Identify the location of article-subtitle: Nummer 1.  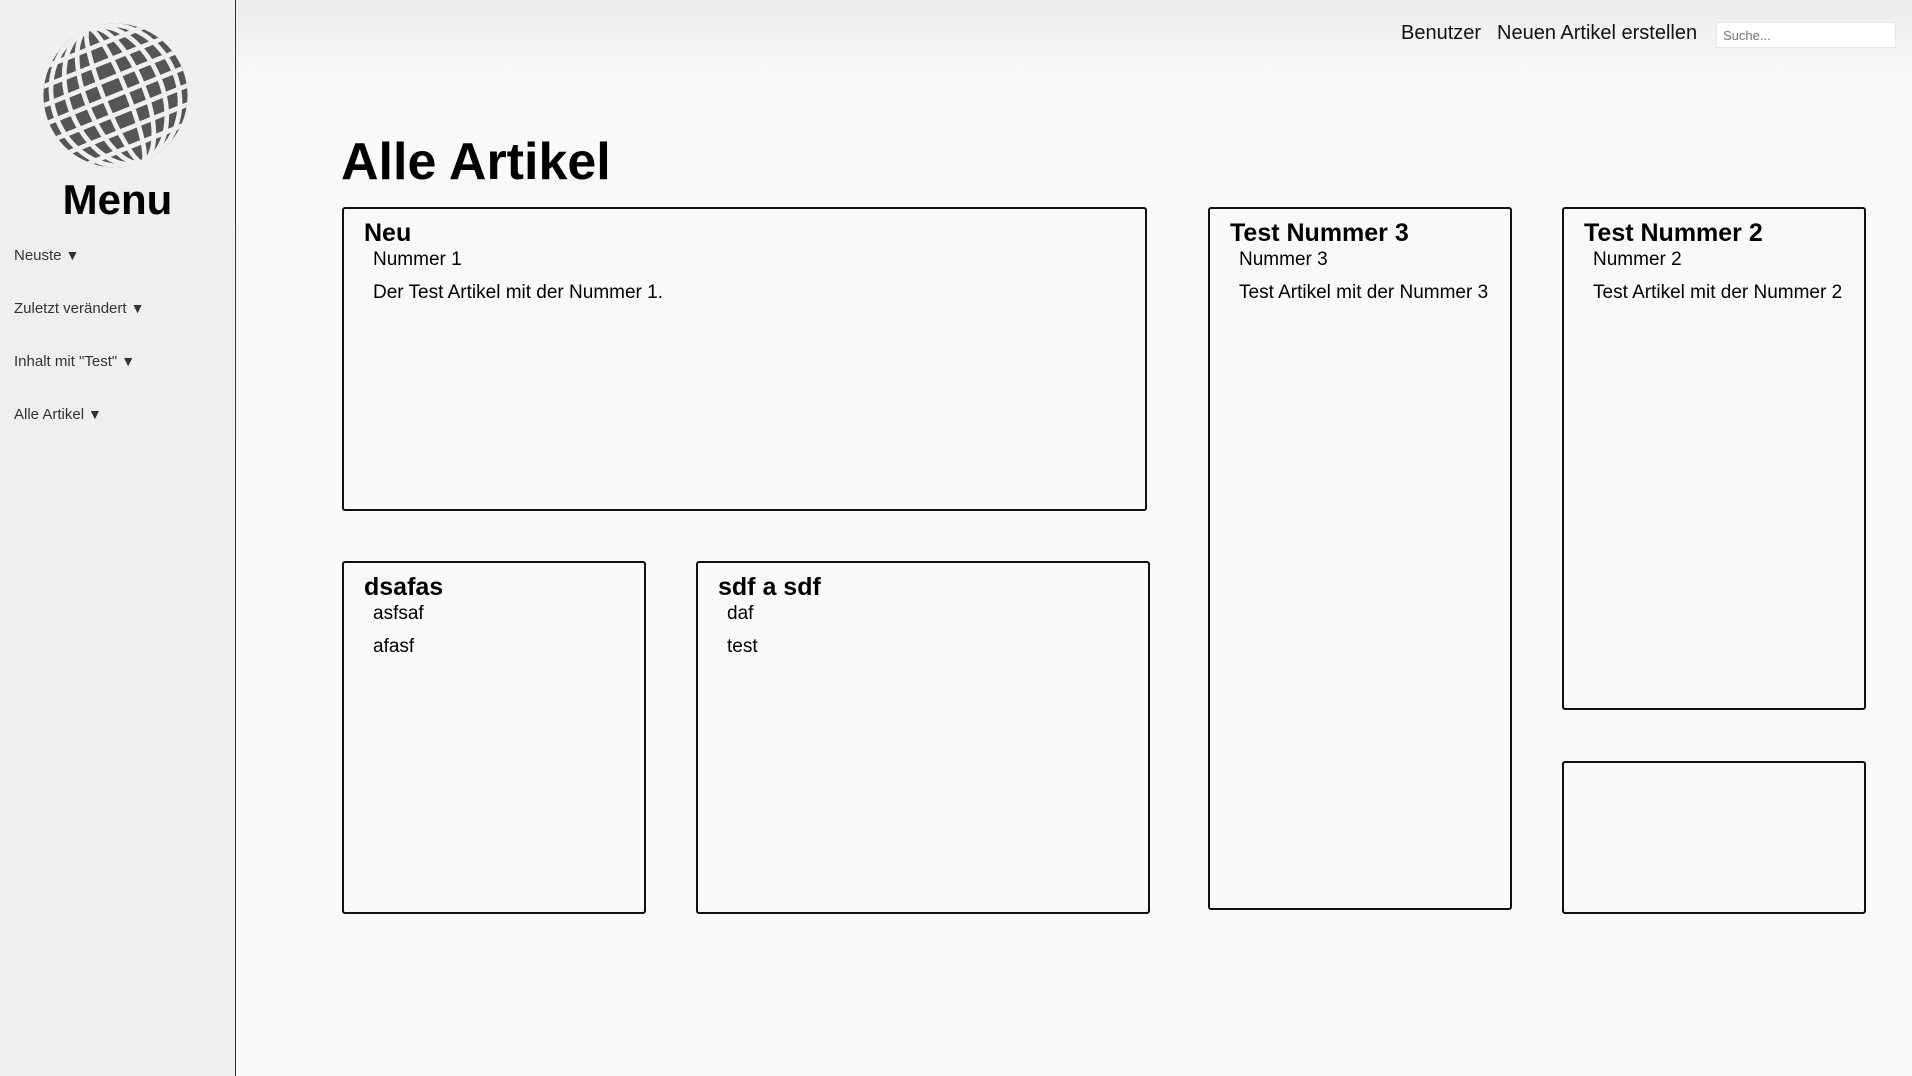
(417, 259).